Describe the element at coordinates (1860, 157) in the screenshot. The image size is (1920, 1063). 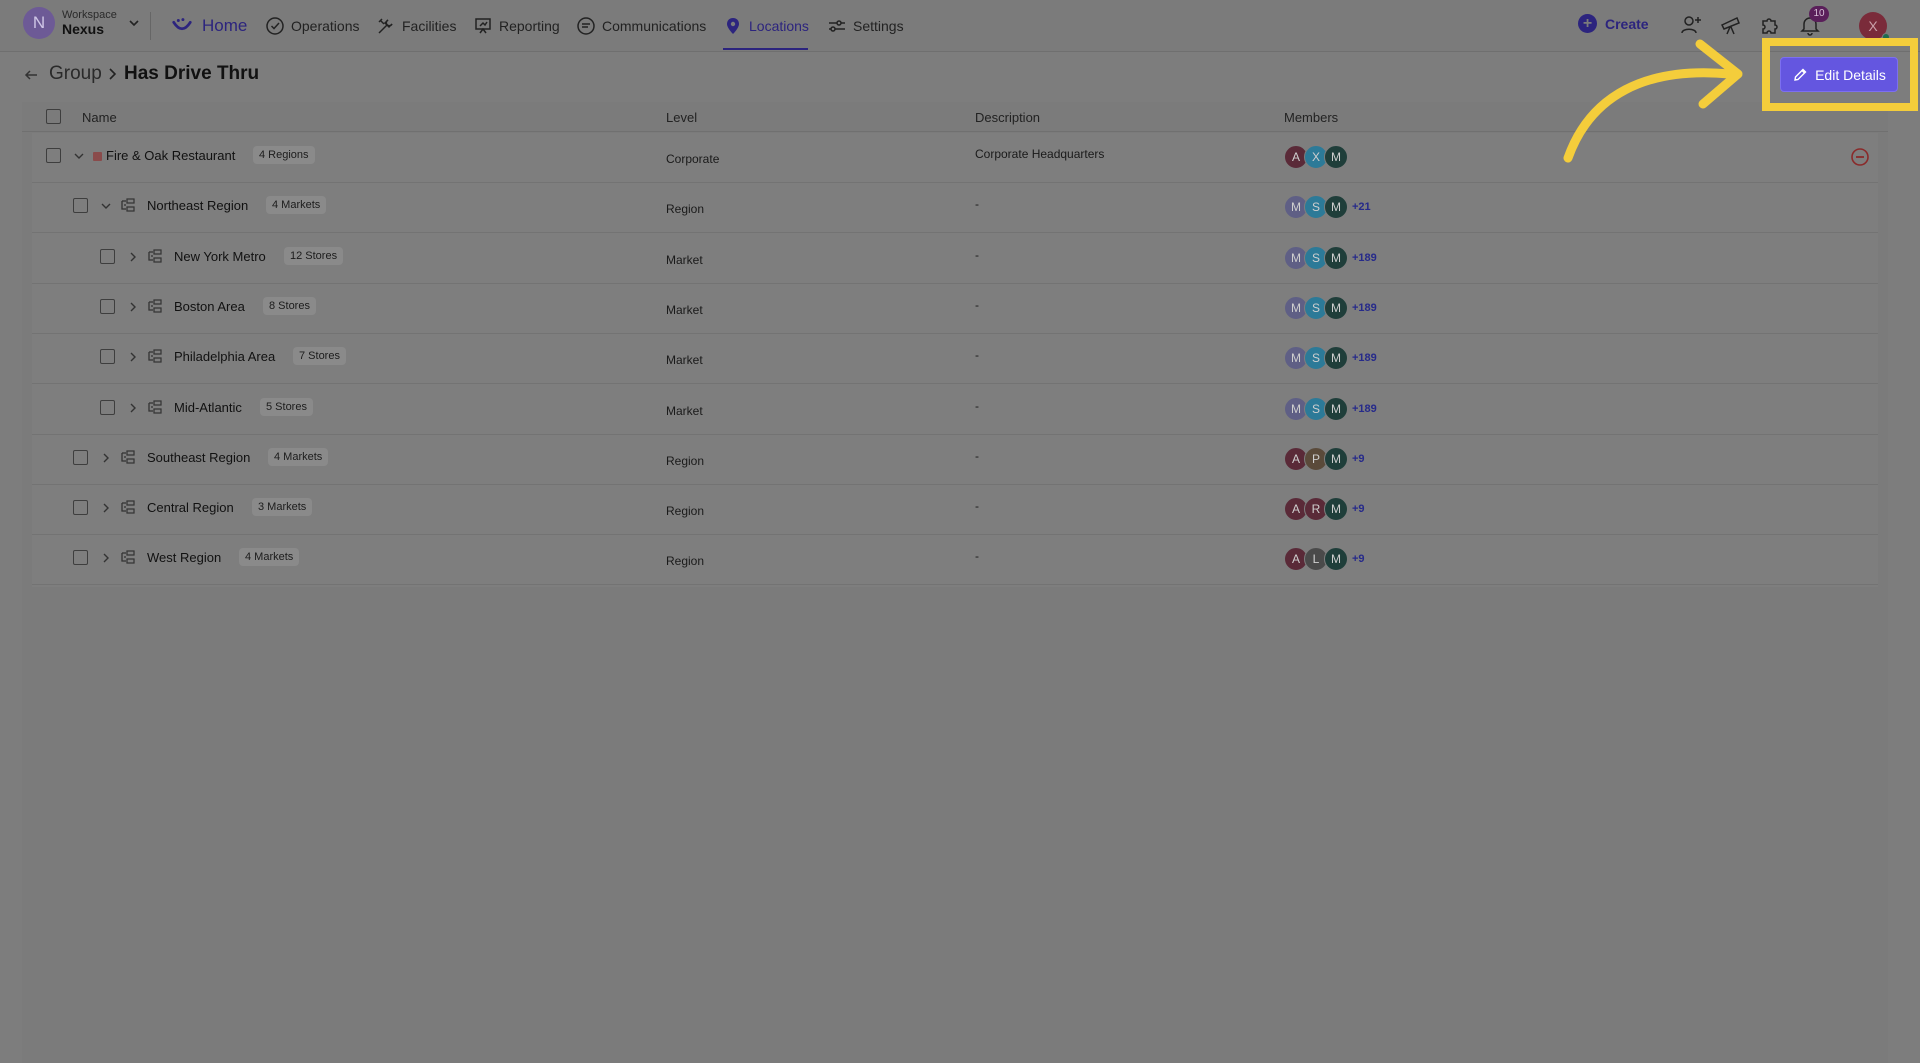
I see `remove-circle-icon` at that location.